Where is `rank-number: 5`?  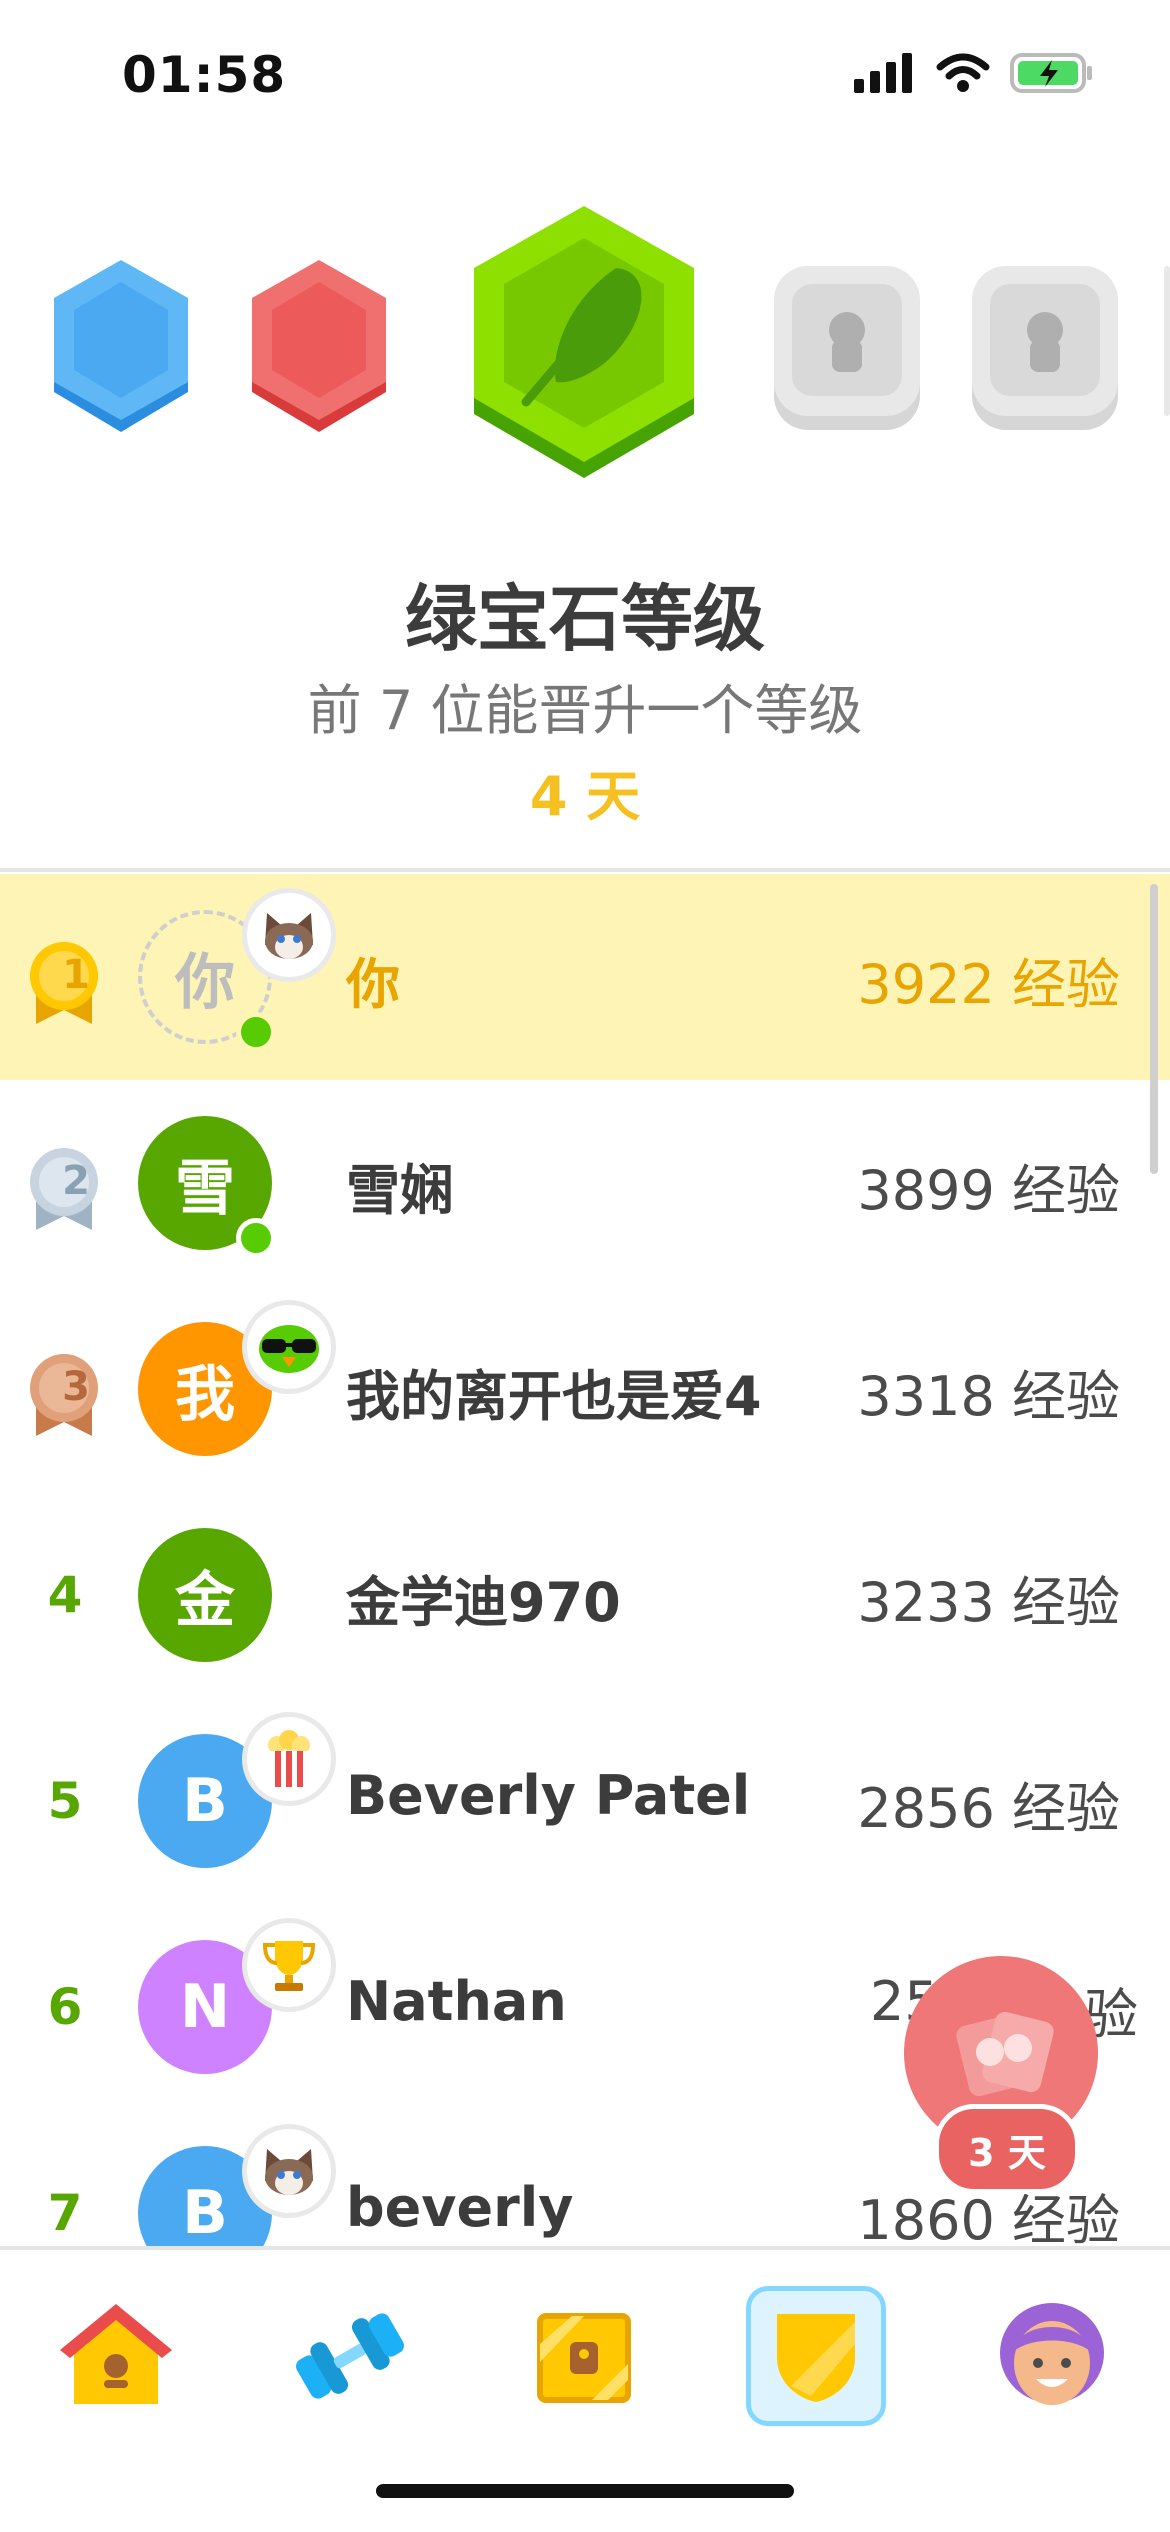
rank-number: 5 is located at coordinates (65, 1801).